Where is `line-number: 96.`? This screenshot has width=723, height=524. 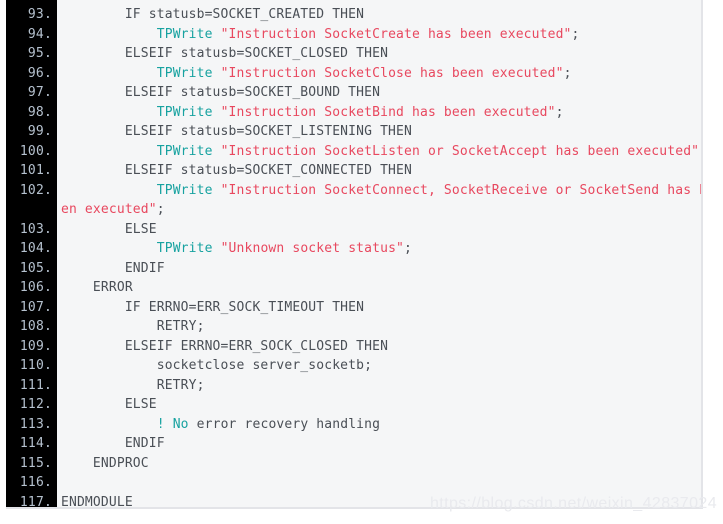
line-number: 96. is located at coordinates (39, 73).